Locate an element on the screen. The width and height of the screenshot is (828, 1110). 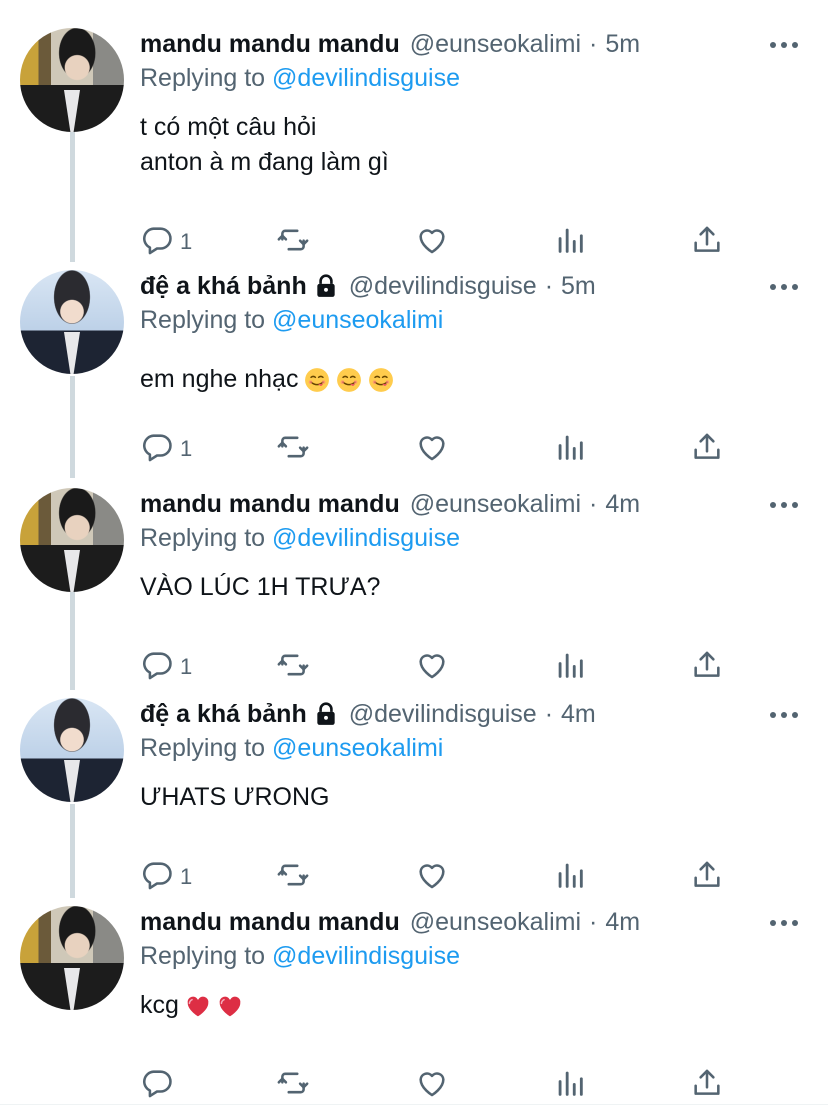
tweet-text-line: em nghe nhạc is located at coordinates (219, 379).